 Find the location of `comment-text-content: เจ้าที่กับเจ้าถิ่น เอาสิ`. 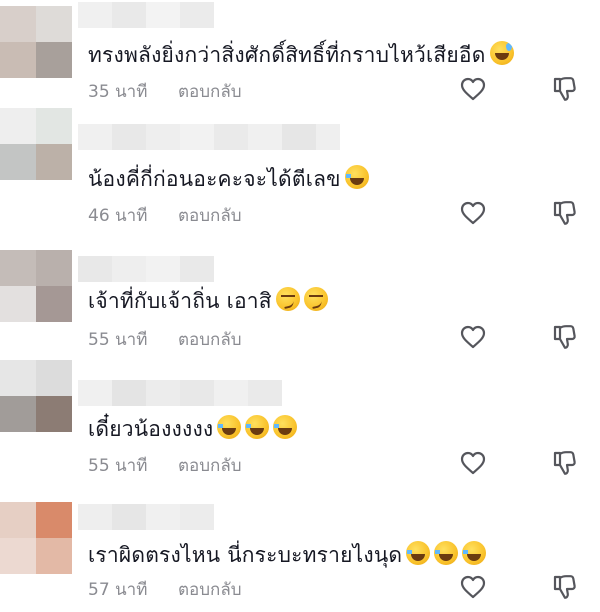

comment-text-content: เจ้าที่กับเจ้าถิ่น เอาสิ is located at coordinates (180, 301).